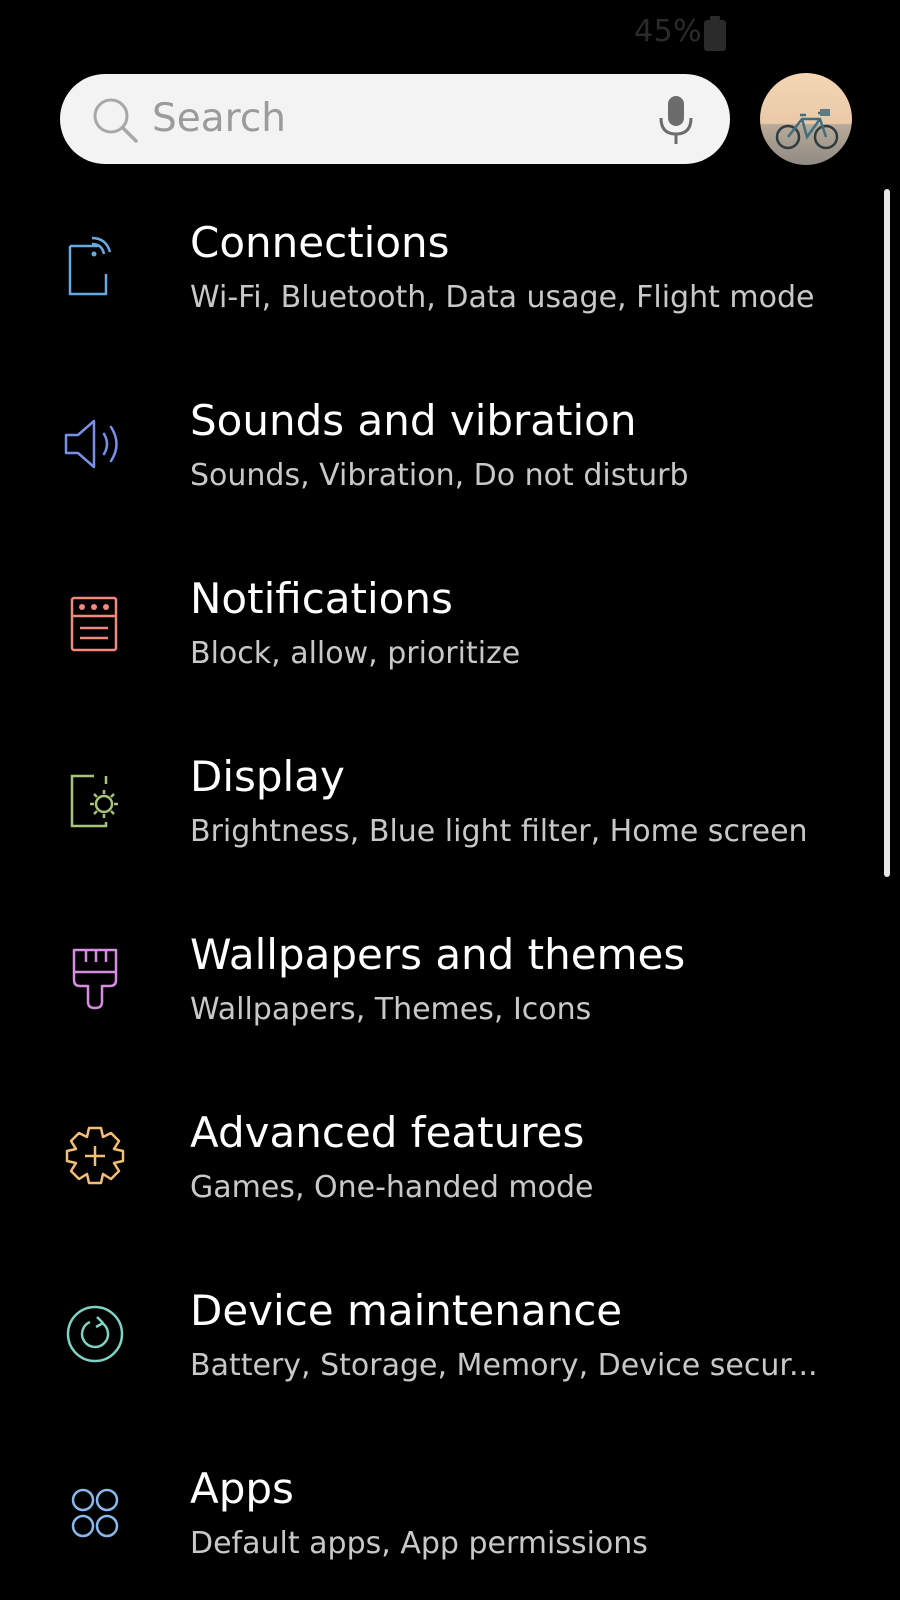  I want to click on notifications-icon, so click(94, 624).